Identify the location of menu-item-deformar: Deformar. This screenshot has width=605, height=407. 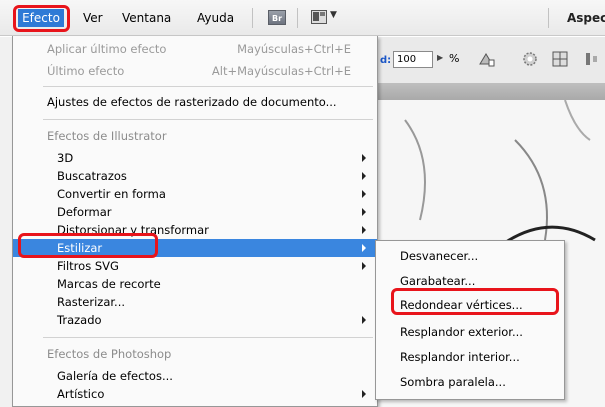
(195, 212).